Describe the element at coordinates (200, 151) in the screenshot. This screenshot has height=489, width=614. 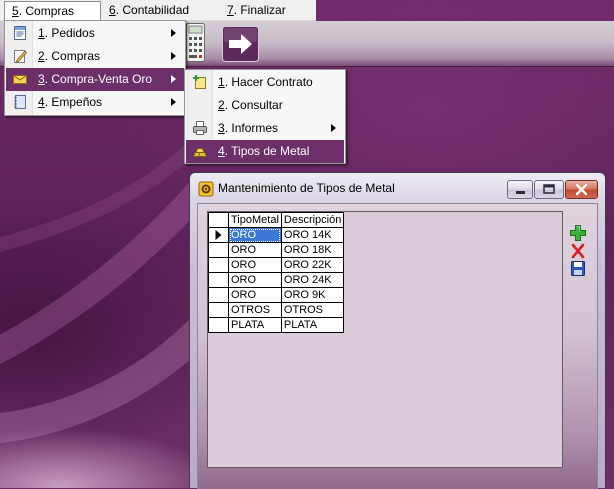
I see `gold-bars-icon` at that location.